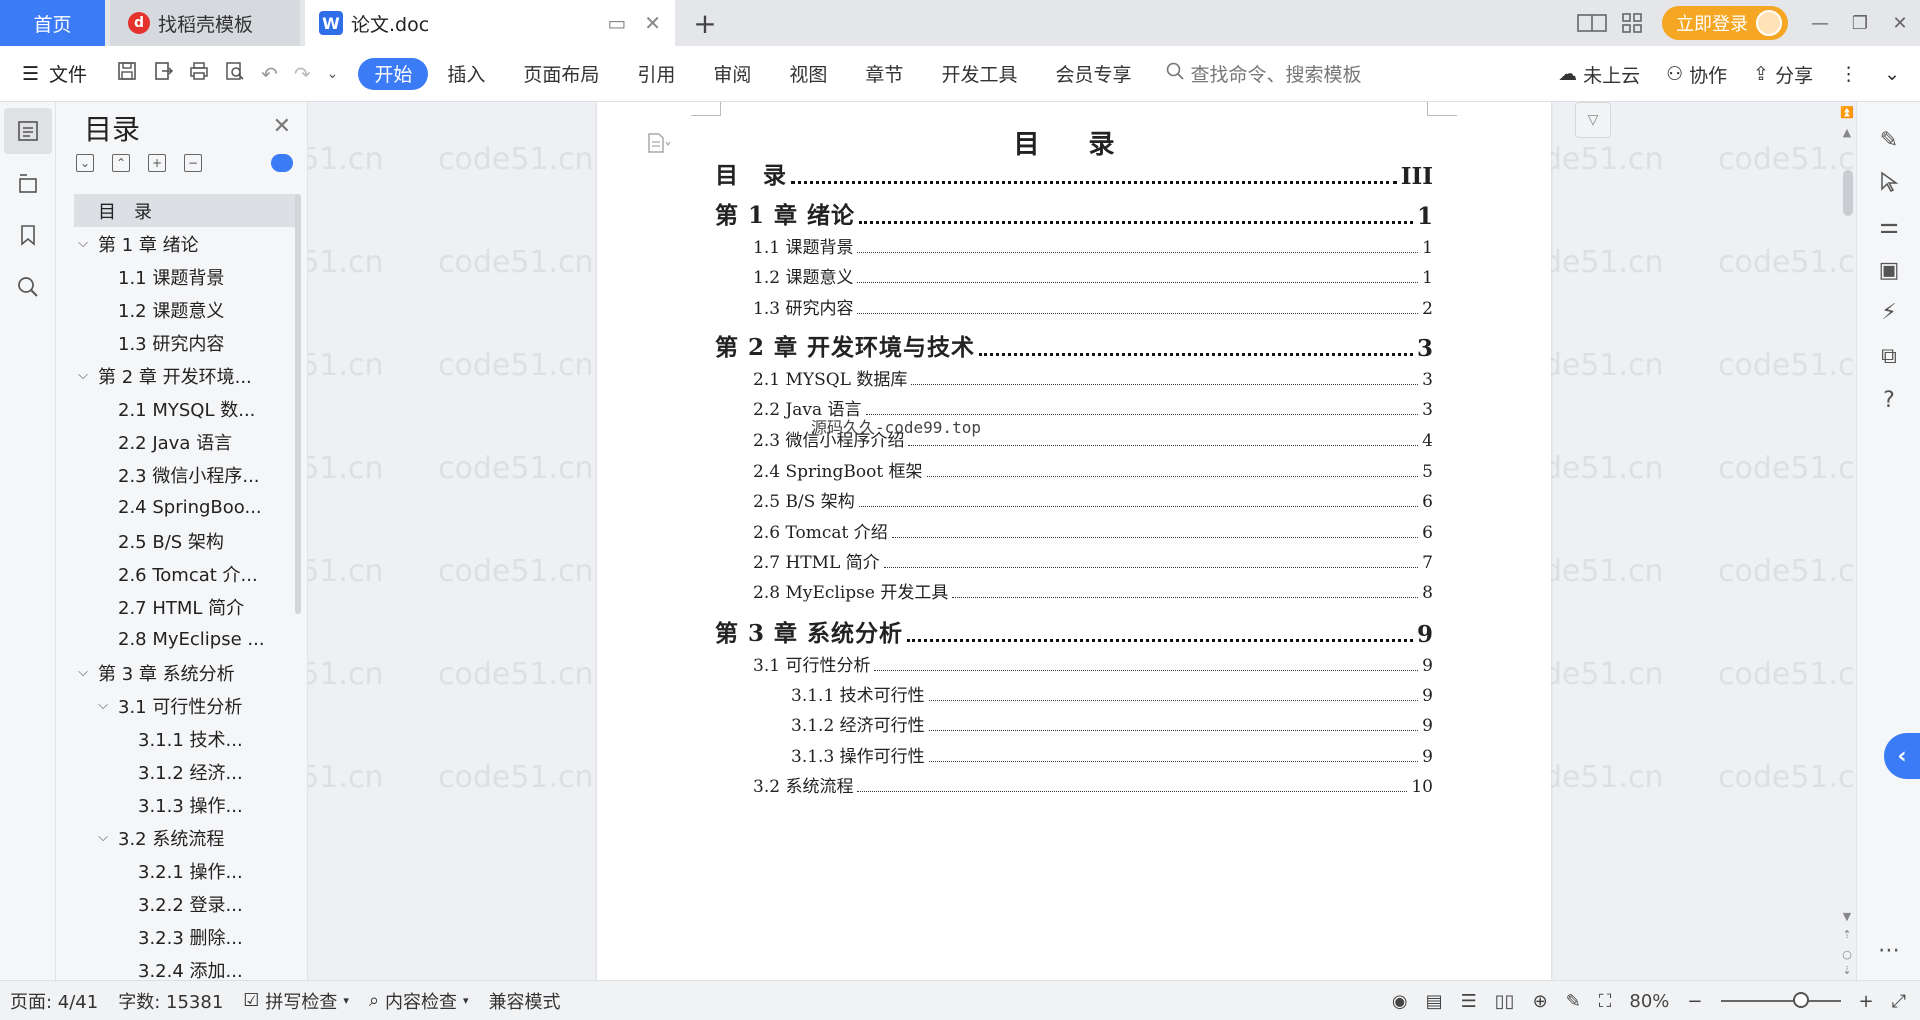 This screenshot has height=1020, width=1920. What do you see at coordinates (1860, 23) in the screenshot?
I see `restore-icon: ❐` at bounding box center [1860, 23].